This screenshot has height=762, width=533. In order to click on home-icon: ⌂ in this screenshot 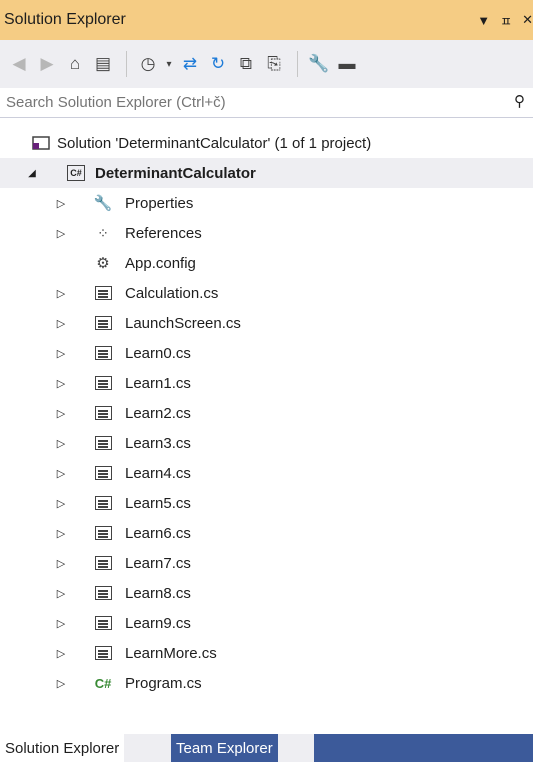, I will do `click(75, 64)`.